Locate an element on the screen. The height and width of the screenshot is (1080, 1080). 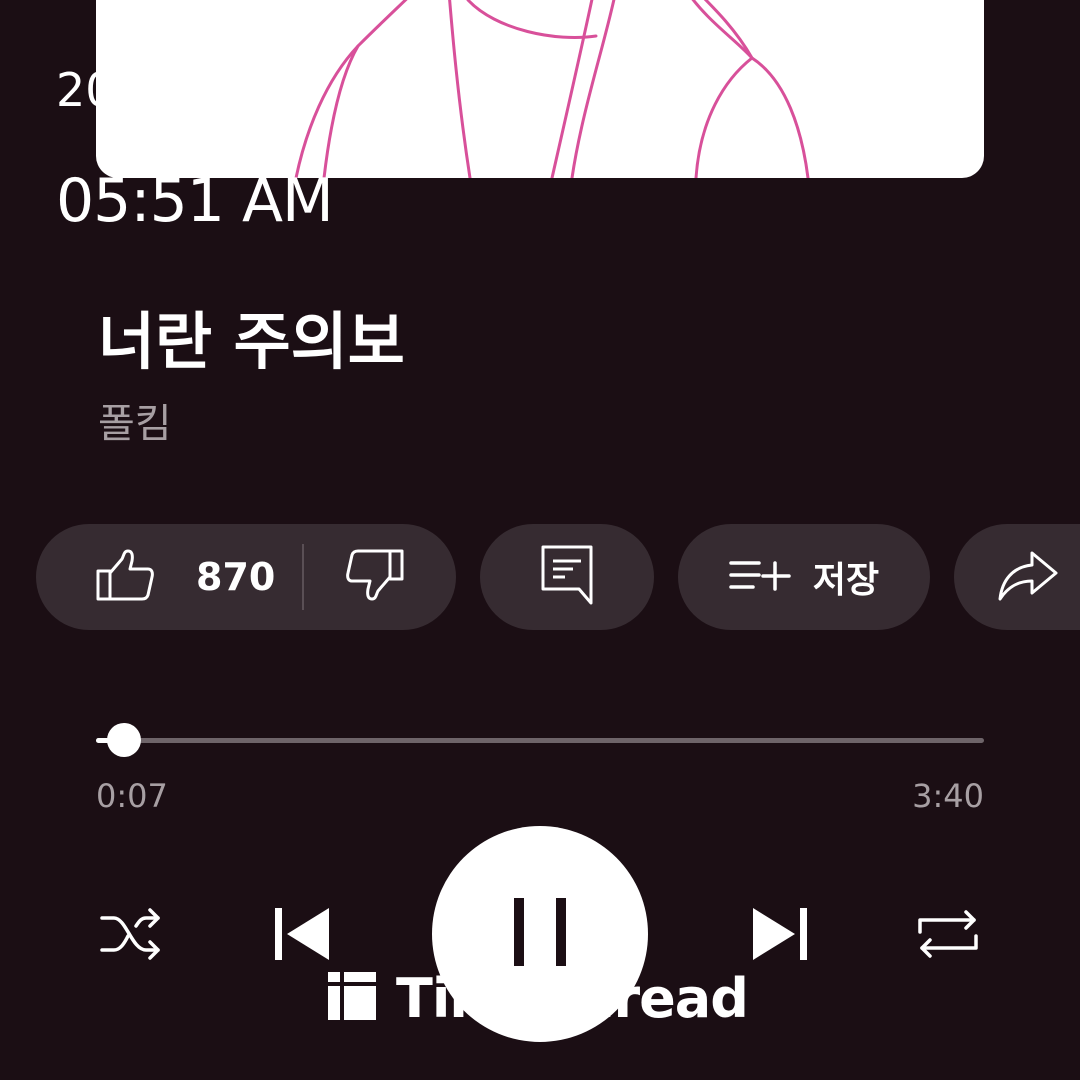
dislike-button is located at coordinates (354, 577).